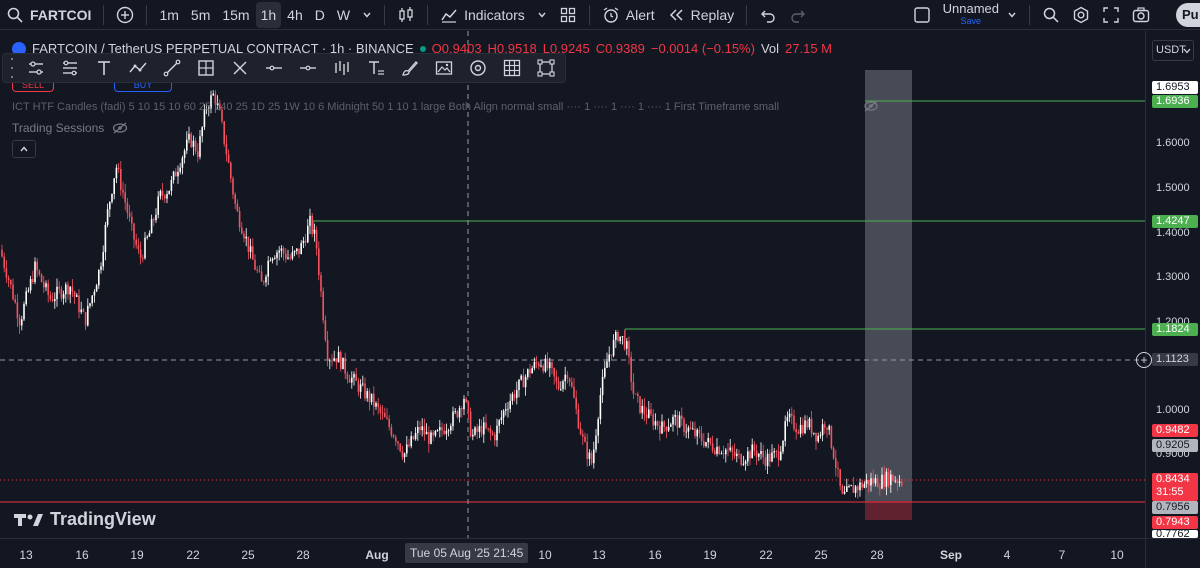 The image size is (1200, 568). Describe the element at coordinates (48, 15) in the screenshot. I see `symbol-search: FARTCOI` at that location.